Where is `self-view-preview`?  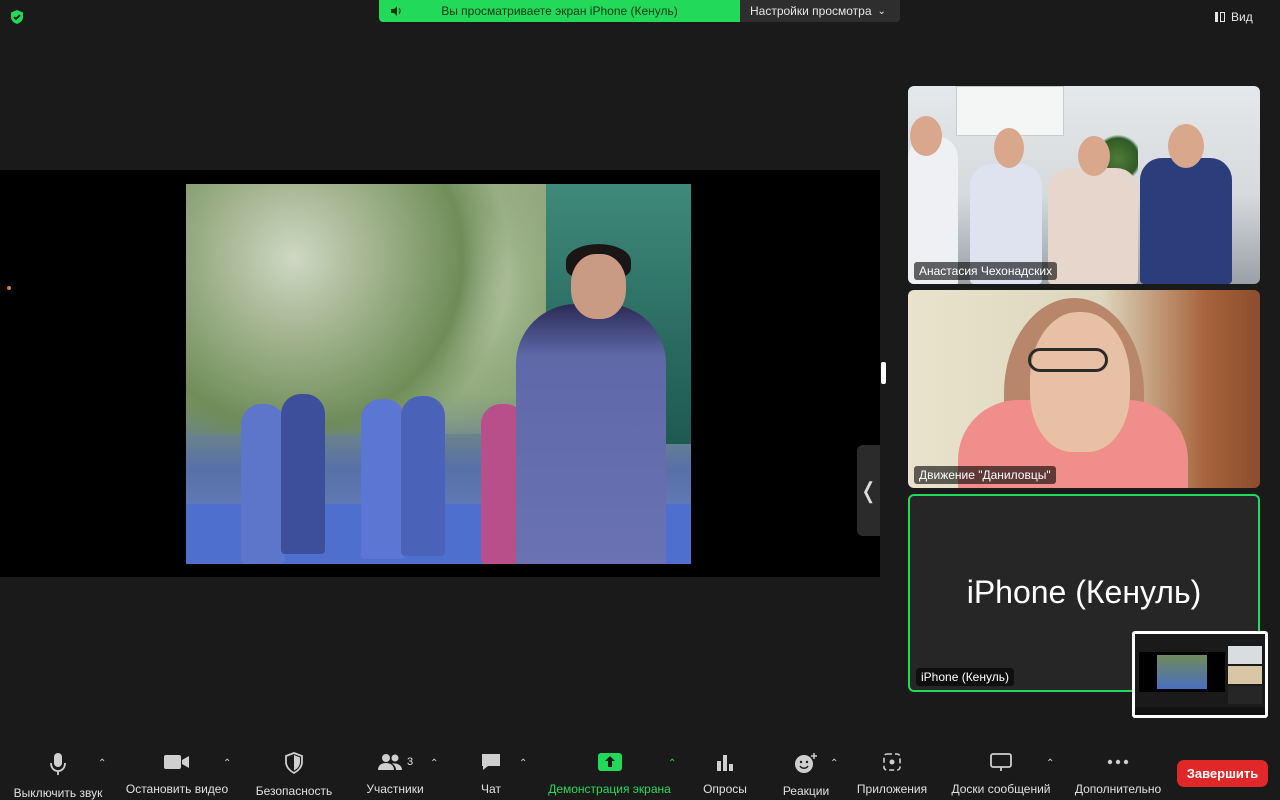 self-view-preview is located at coordinates (1200, 674).